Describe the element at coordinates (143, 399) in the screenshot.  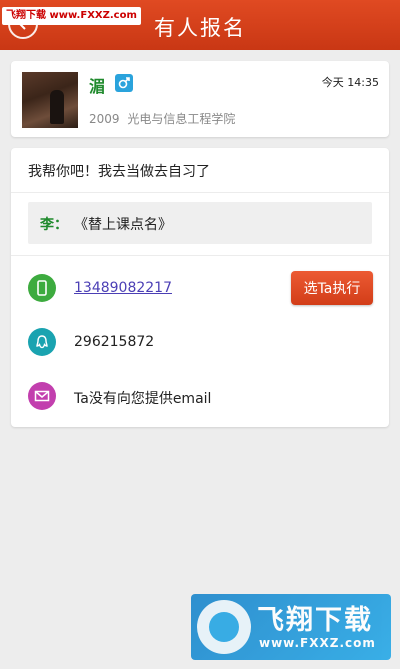
I see `email-info: Ta没有向您提供email` at that location.